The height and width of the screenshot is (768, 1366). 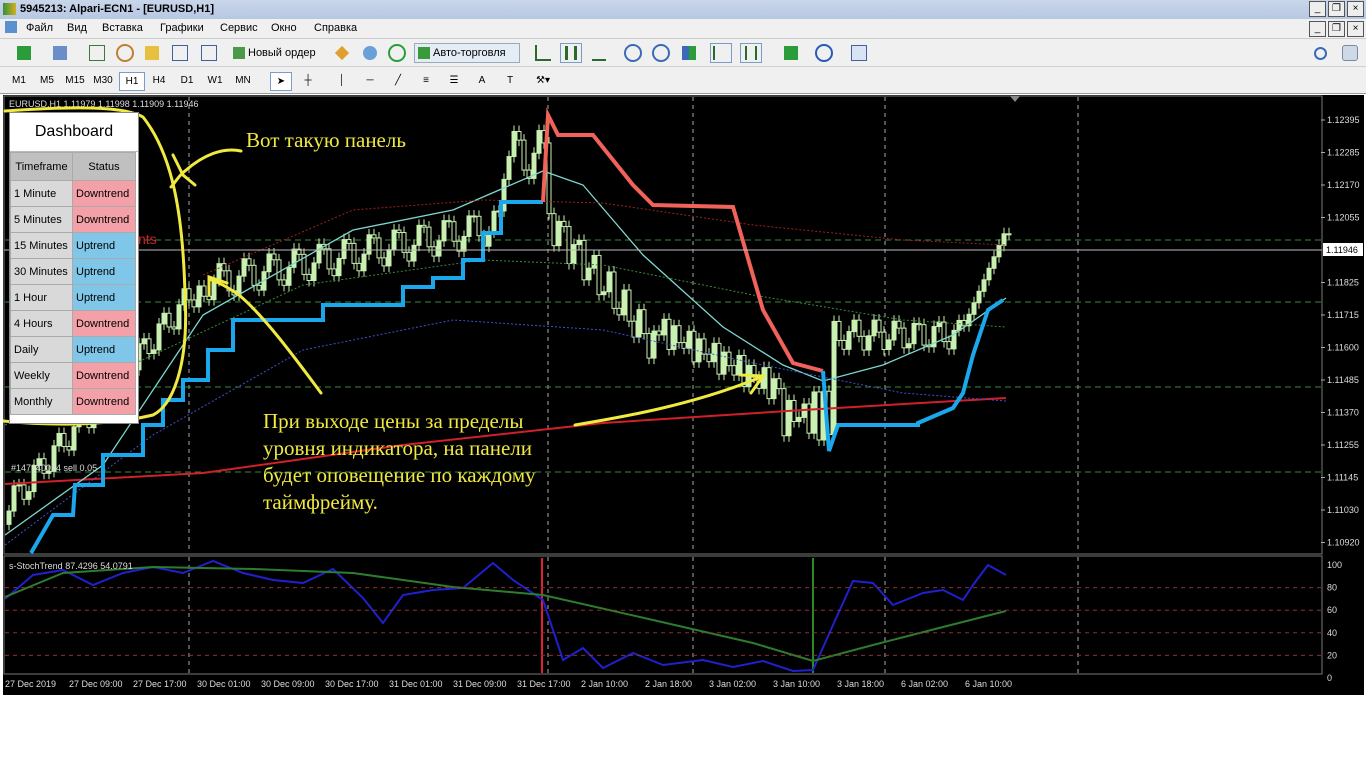 What do you see at coordinates (510, 80) in the screenshot?
I see `label-tool: T` at bounding box center [510, 80].